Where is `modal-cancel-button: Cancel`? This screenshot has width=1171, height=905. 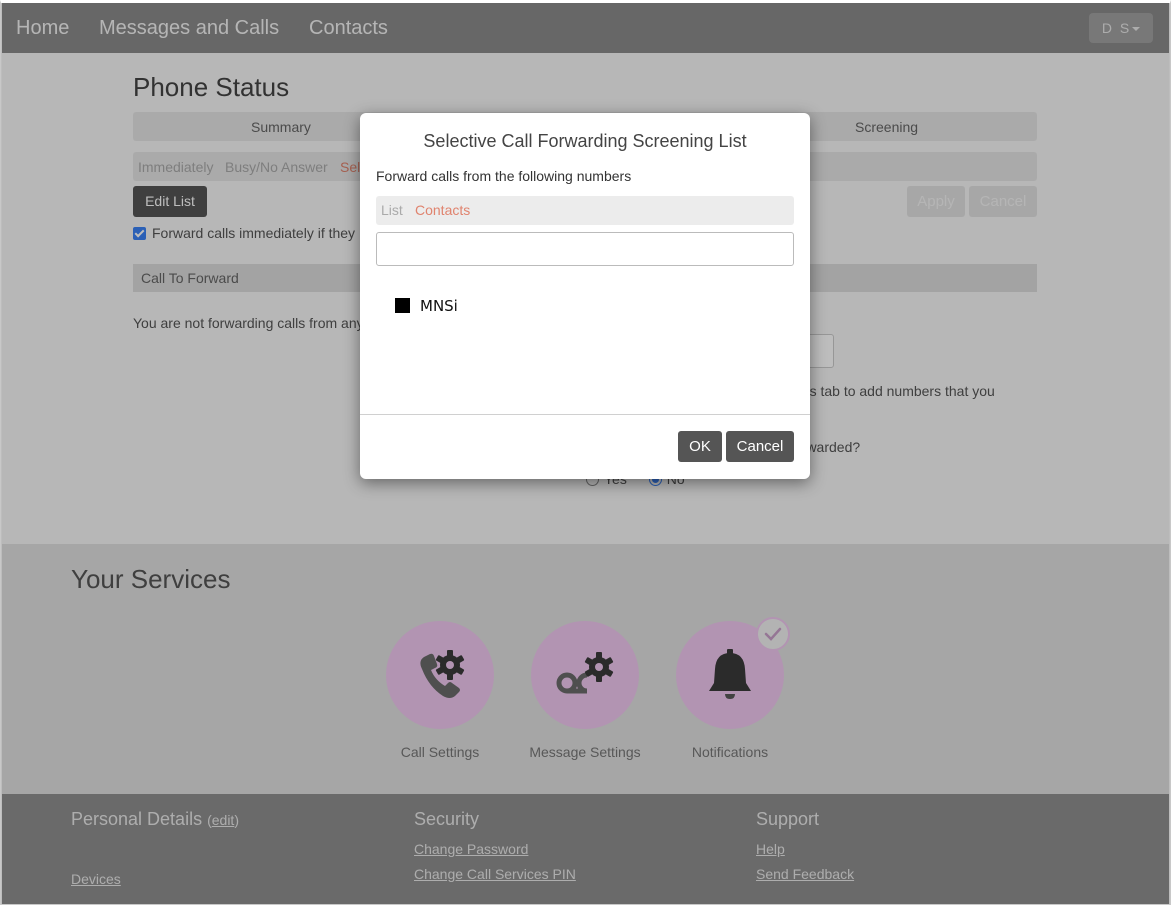 modal-cancel-button: Cancel is located at coordinates (760, 446).